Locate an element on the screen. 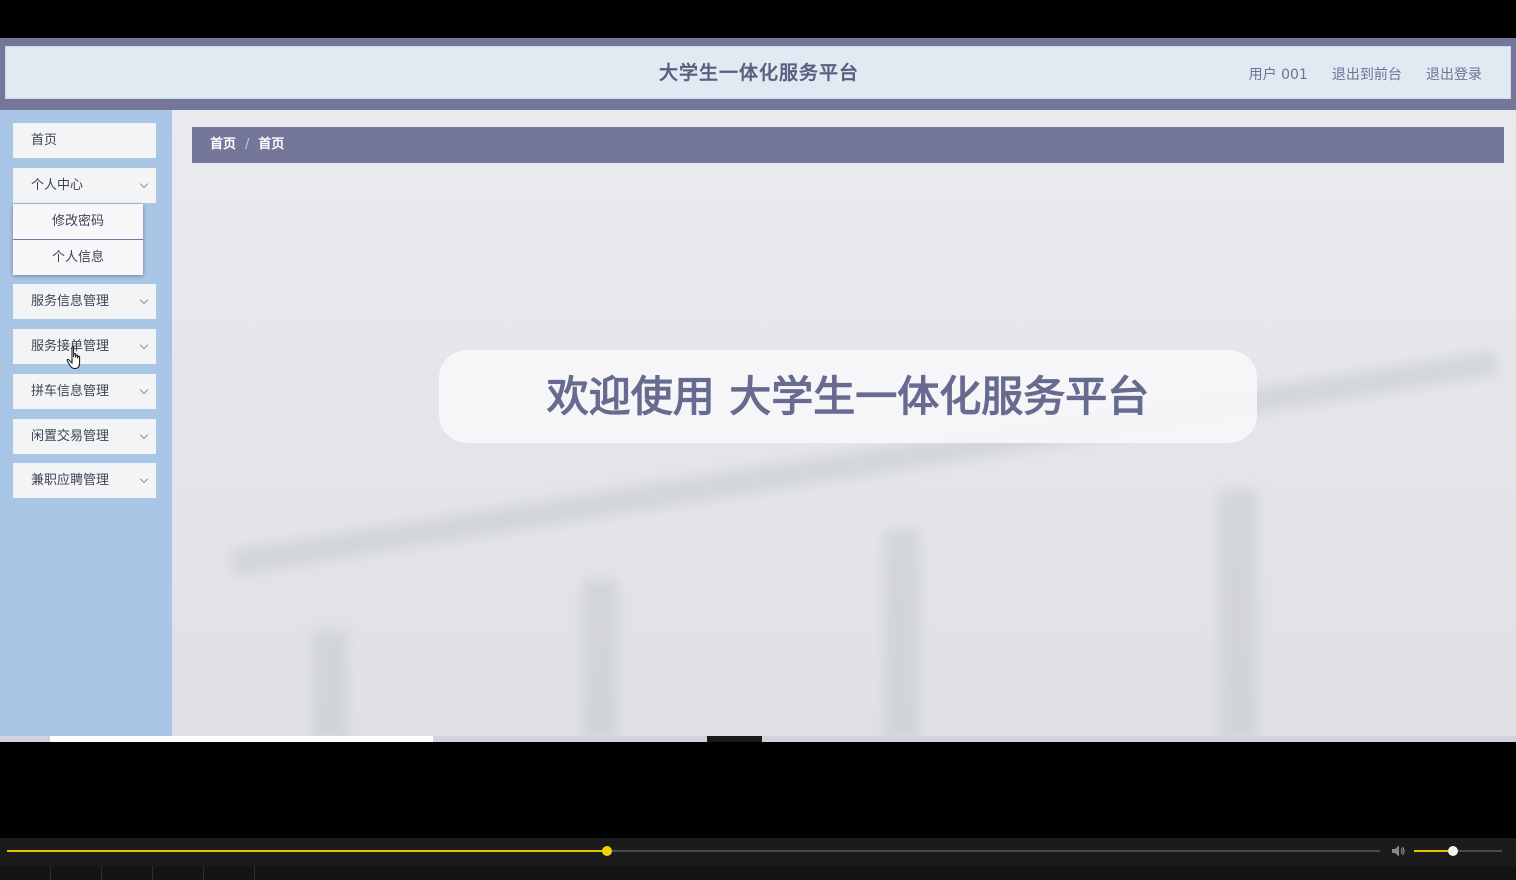  hand-cursor-icon is located at coordinates (73, 358).